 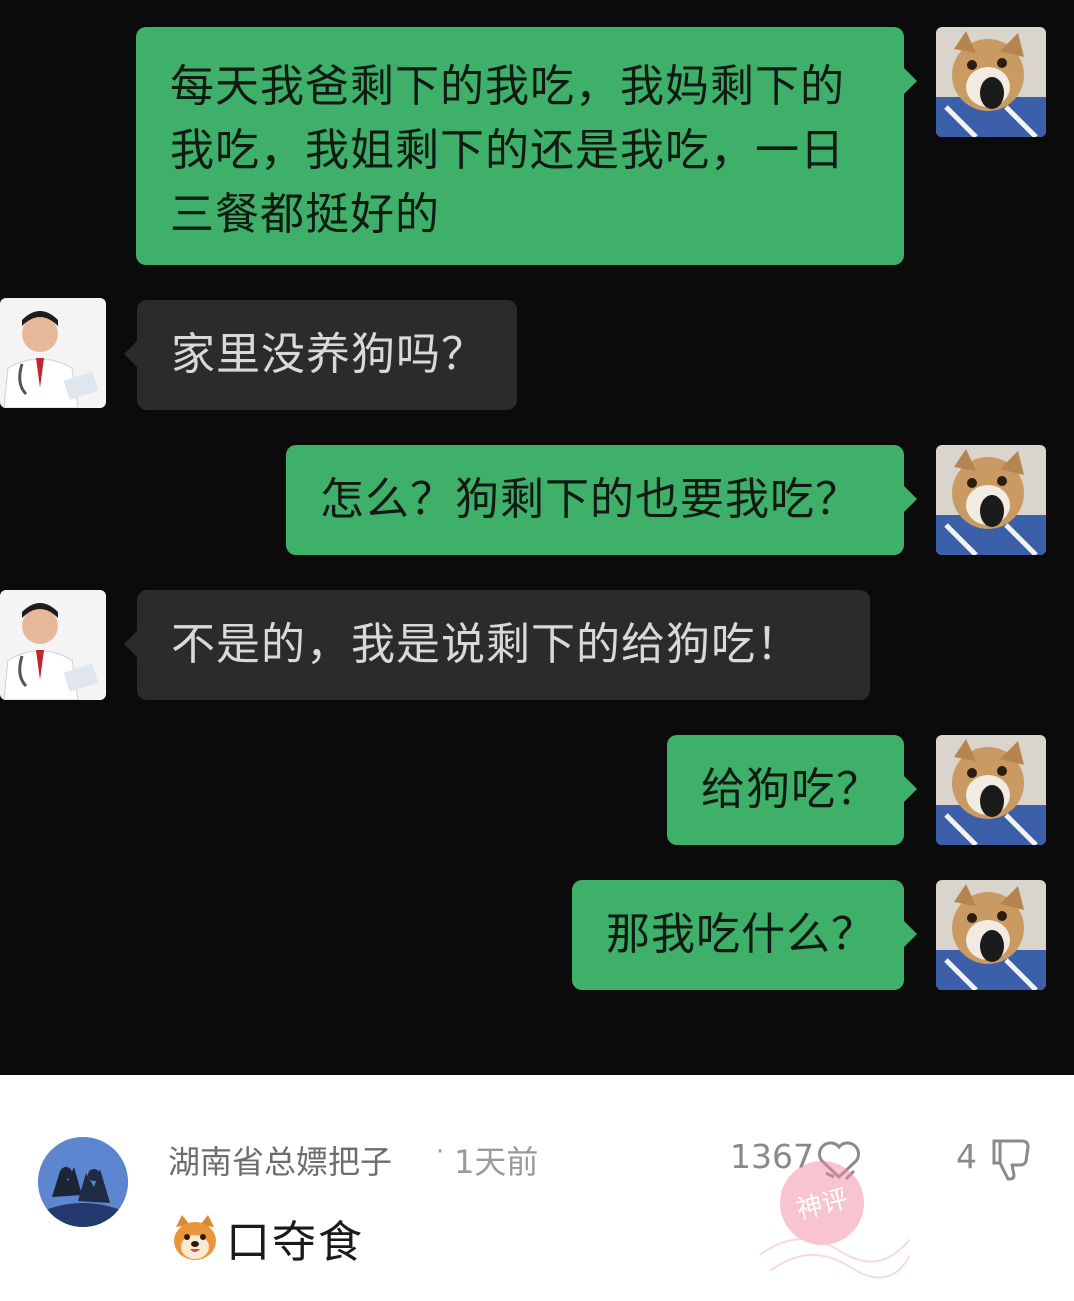 I want to click on message-text: 给狗吃？, so click(x=791, y=789).